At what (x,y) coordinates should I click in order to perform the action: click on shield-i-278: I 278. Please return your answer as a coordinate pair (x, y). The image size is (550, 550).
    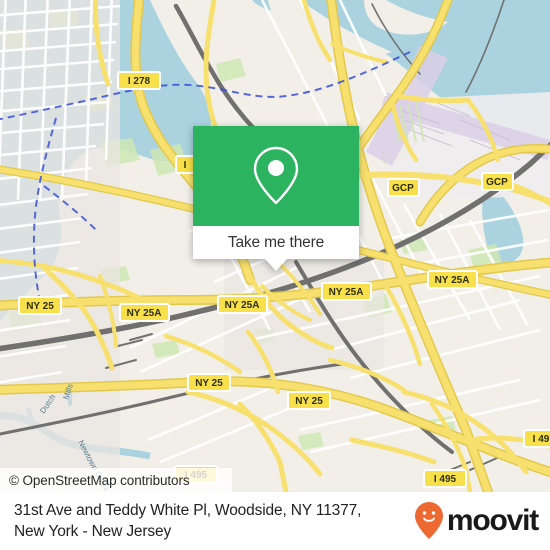
    Looking at the image, I should click on (139, 80).